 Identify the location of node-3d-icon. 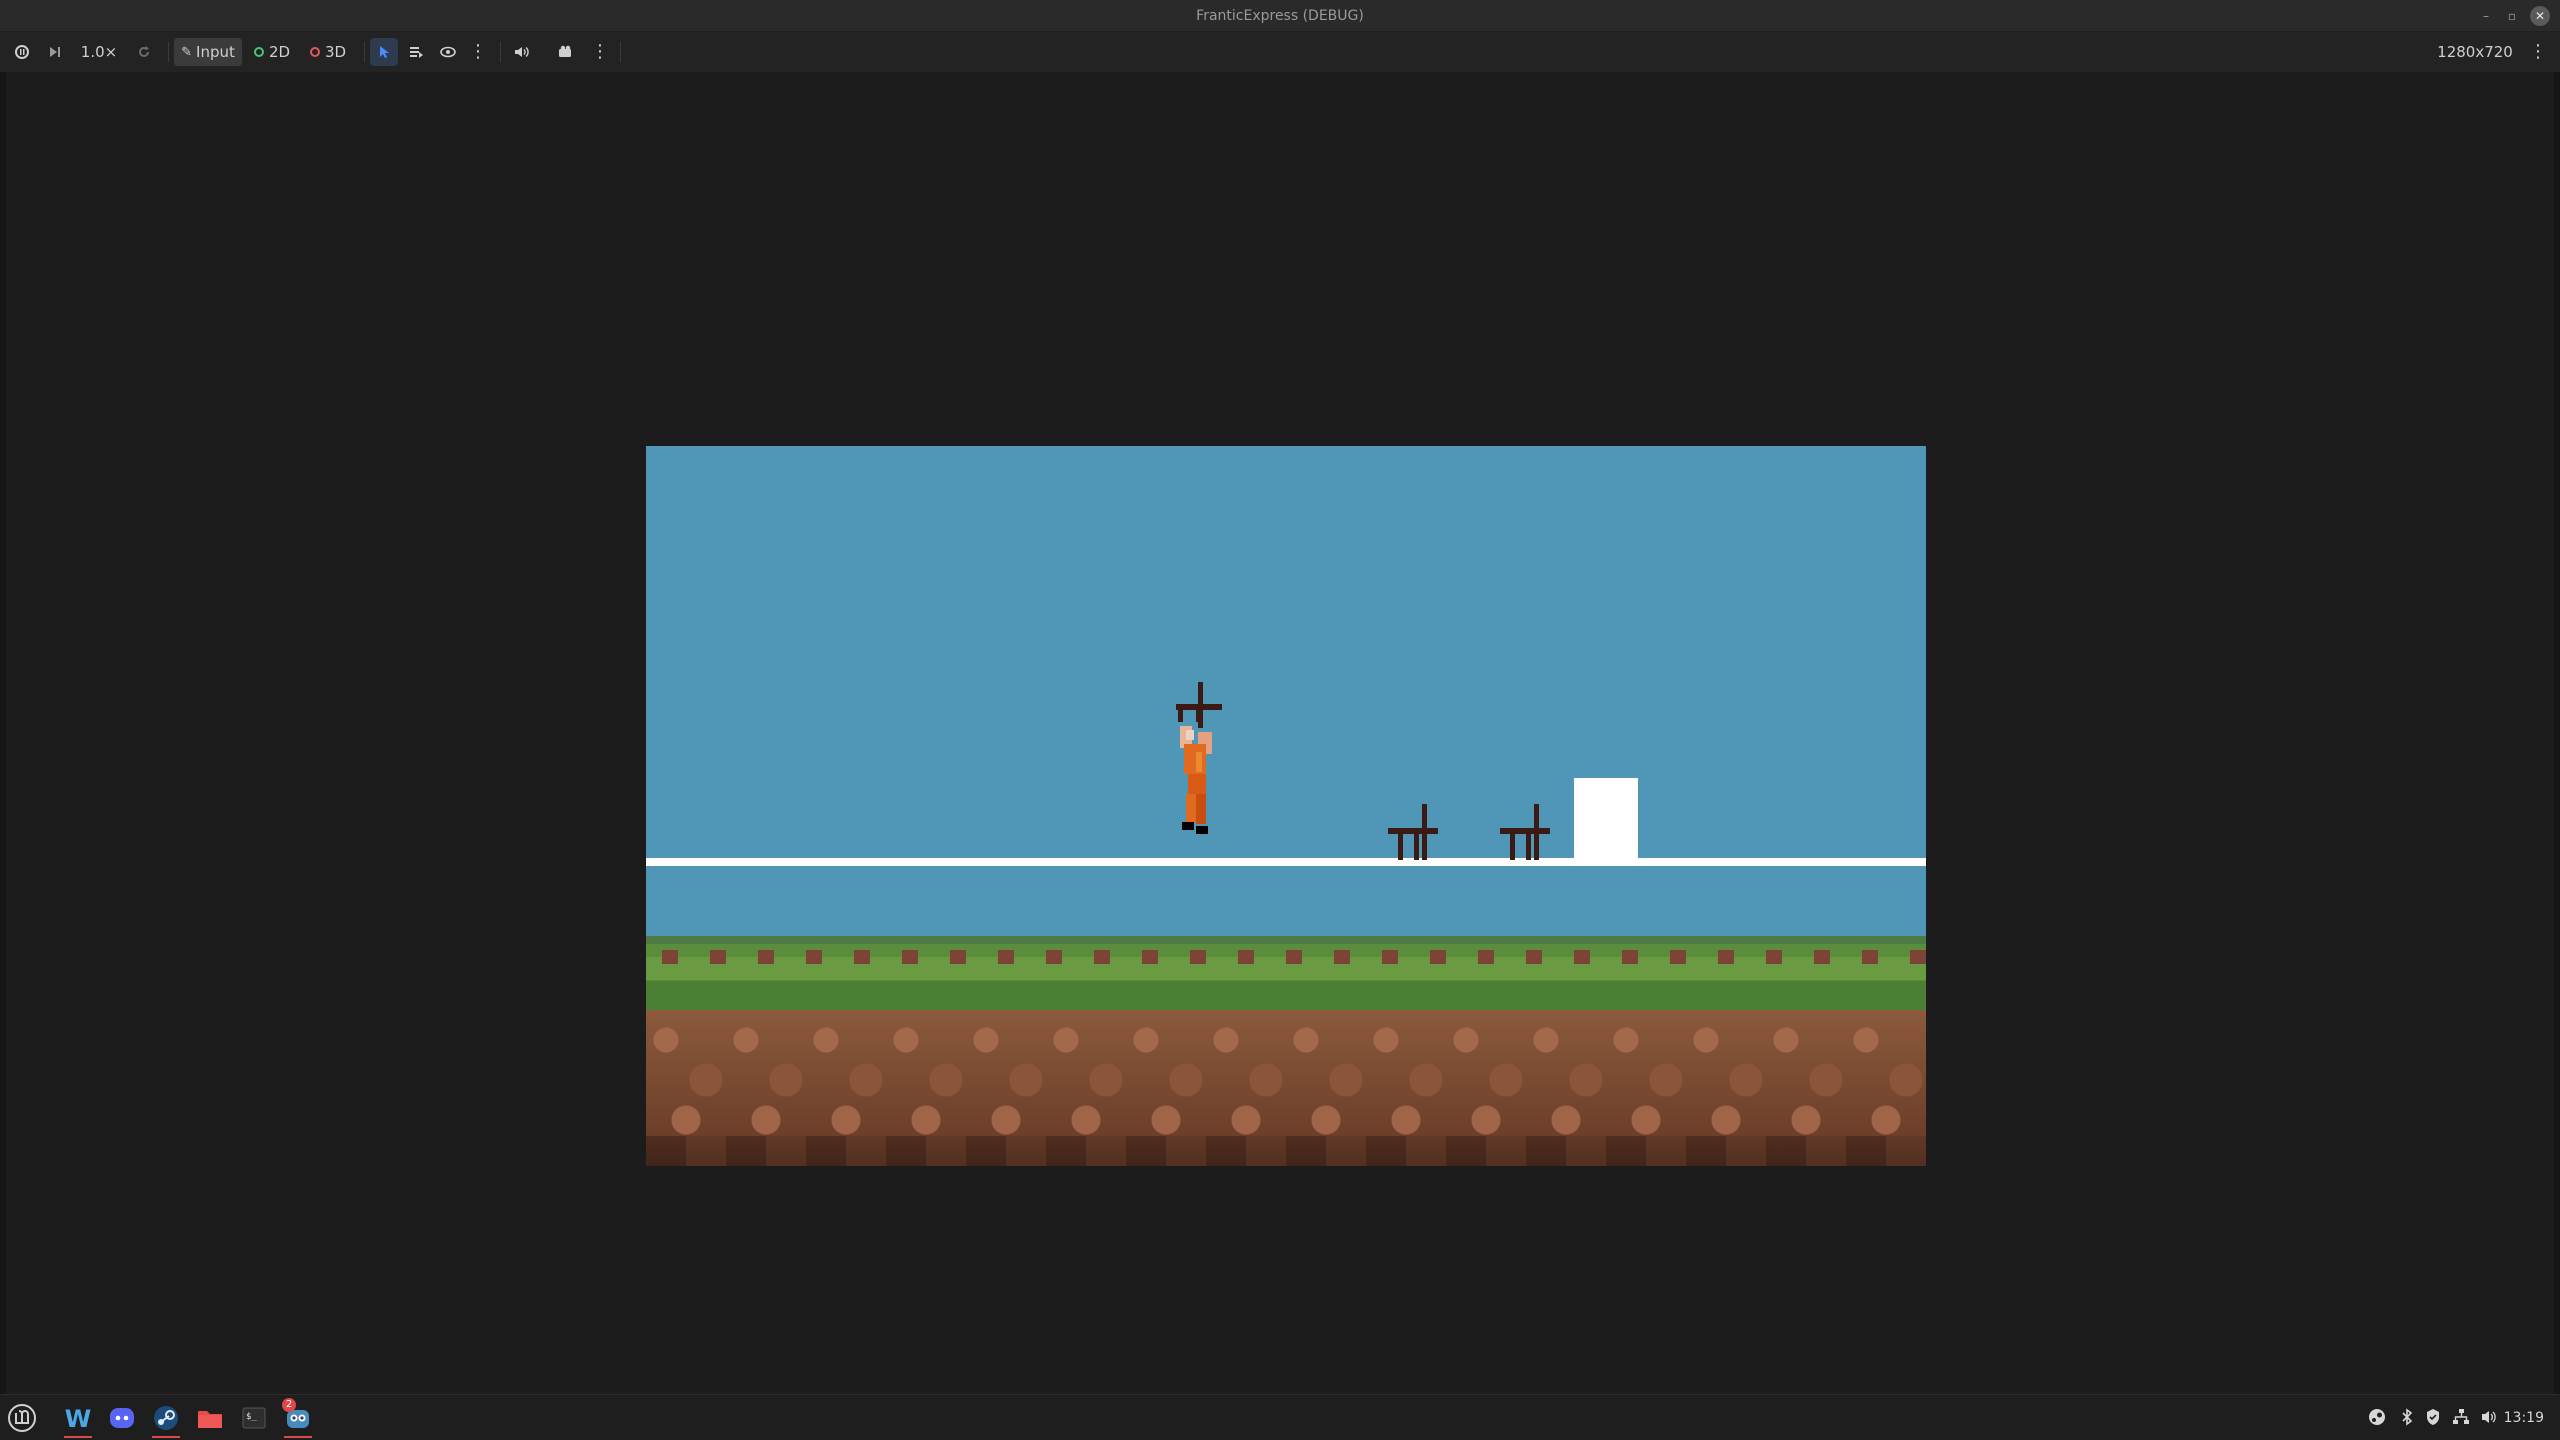
(314, 52).